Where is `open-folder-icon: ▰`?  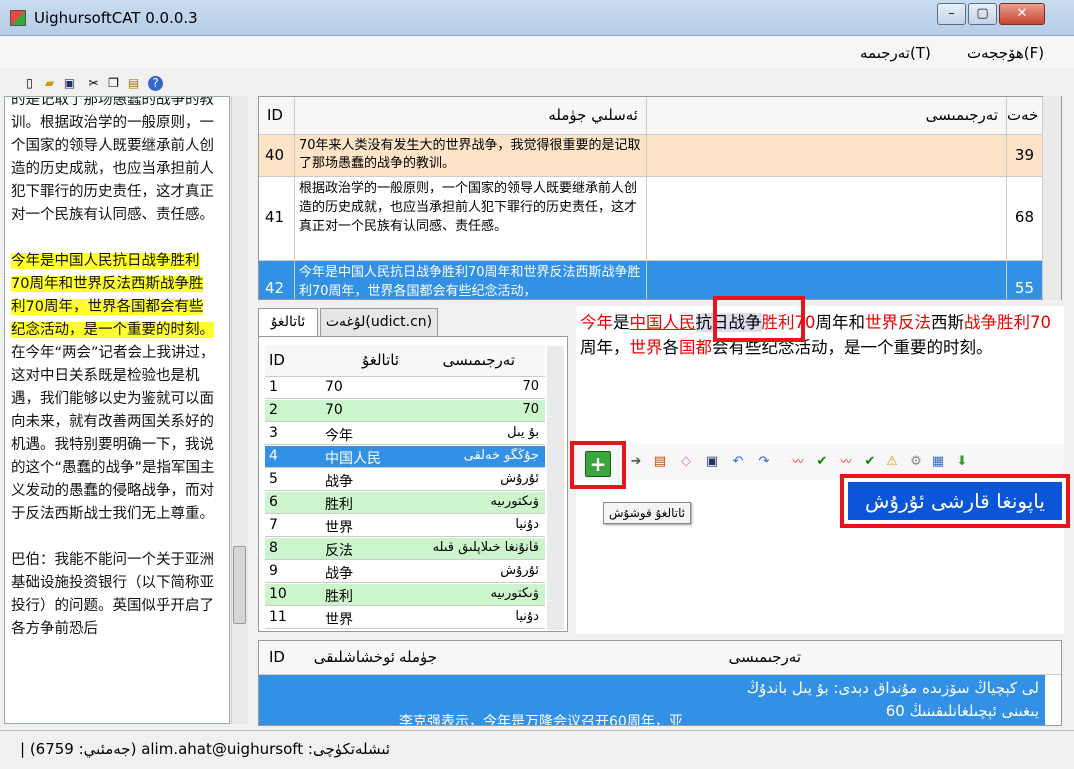
open-folder-icon: ▰ is located at coordinates (49, 83).